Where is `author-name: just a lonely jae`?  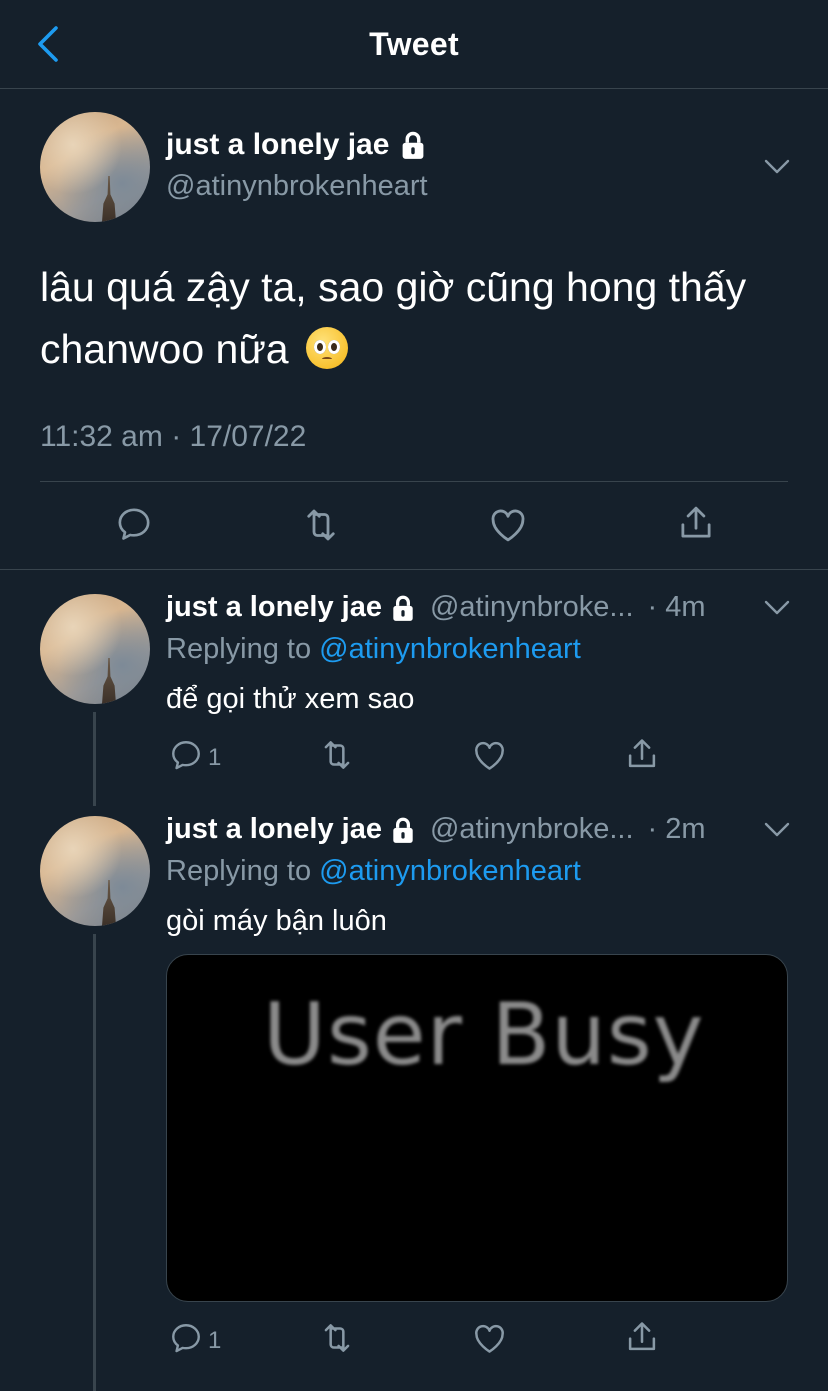
author-name: just a lonely jae is located at coordinates (296, 145).